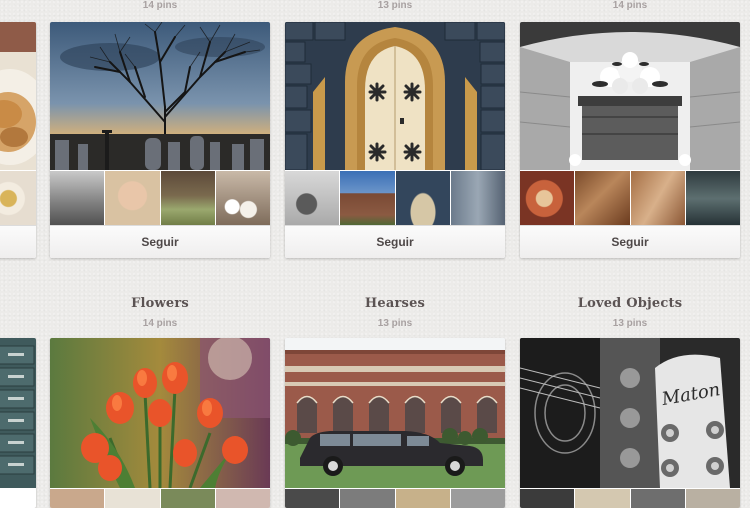 This screenshot has width=750, height=508. What do you see at coordinates (187, 198) in the screenshot?
I see `field-photo` at bounding box center [187, 198].